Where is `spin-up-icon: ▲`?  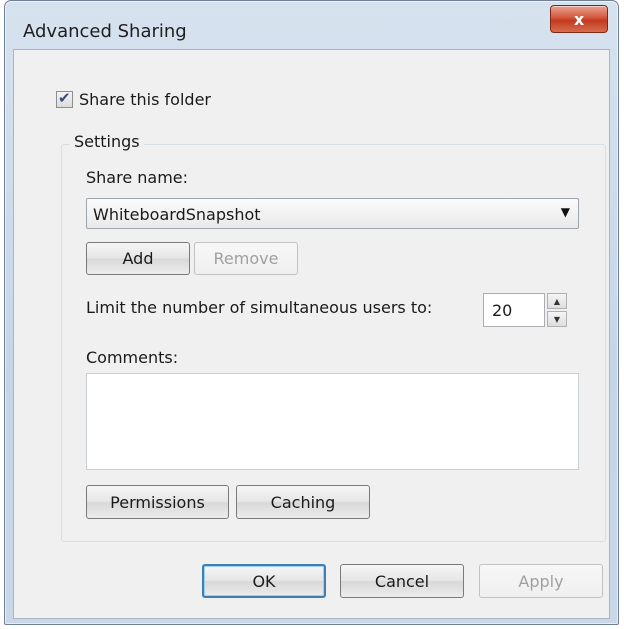
spin-up-icon: ▲ is located at coordinates (557, 301).